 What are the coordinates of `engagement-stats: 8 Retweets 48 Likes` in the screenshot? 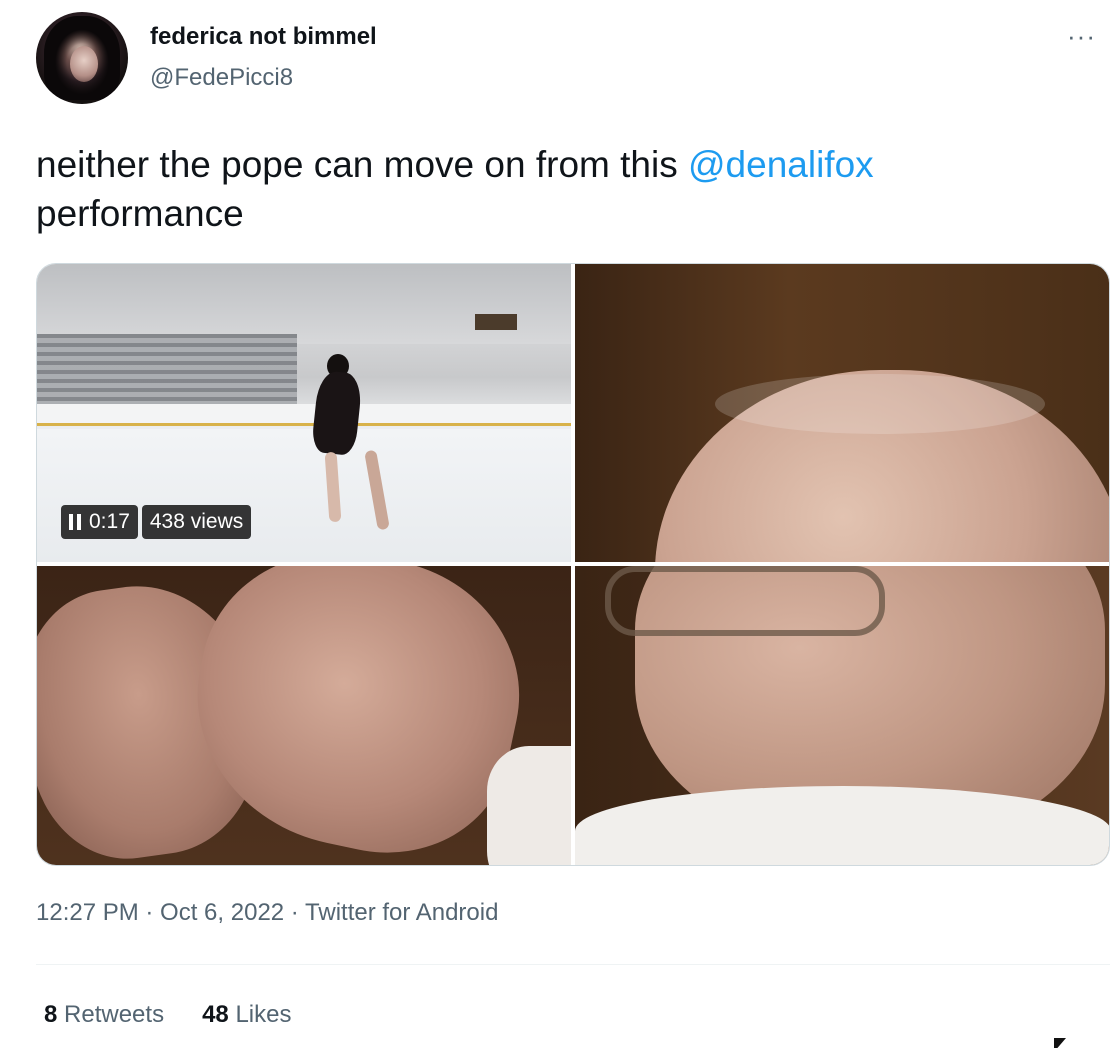 It's located at (167, 1015).